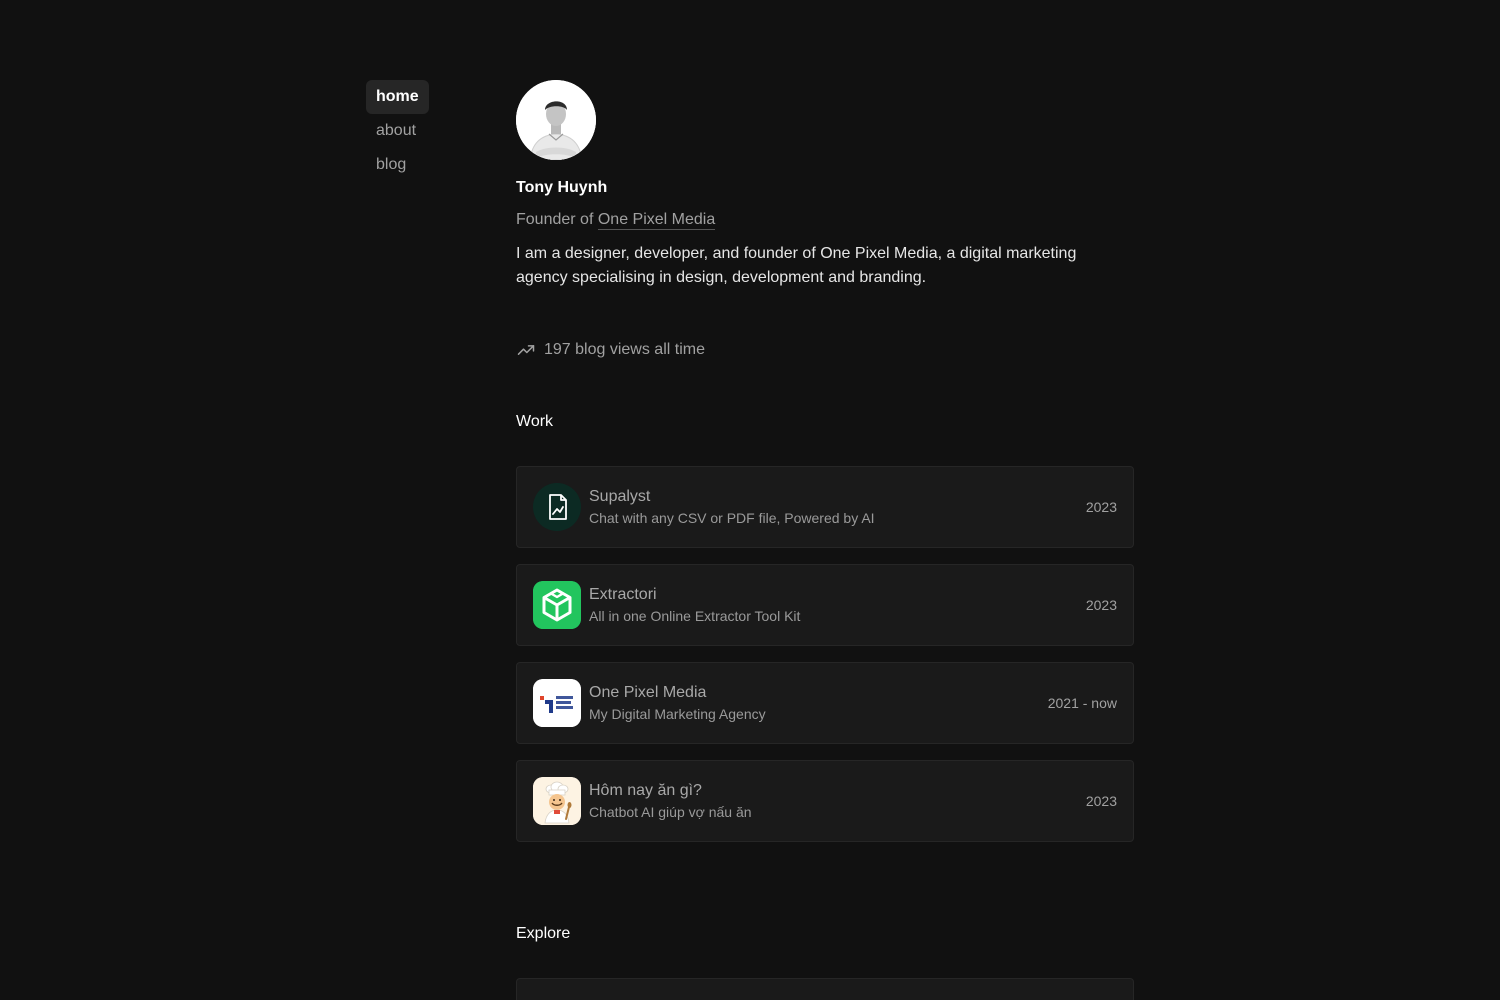  I want to click on one-pixel-media-logo, so click(557, 703).